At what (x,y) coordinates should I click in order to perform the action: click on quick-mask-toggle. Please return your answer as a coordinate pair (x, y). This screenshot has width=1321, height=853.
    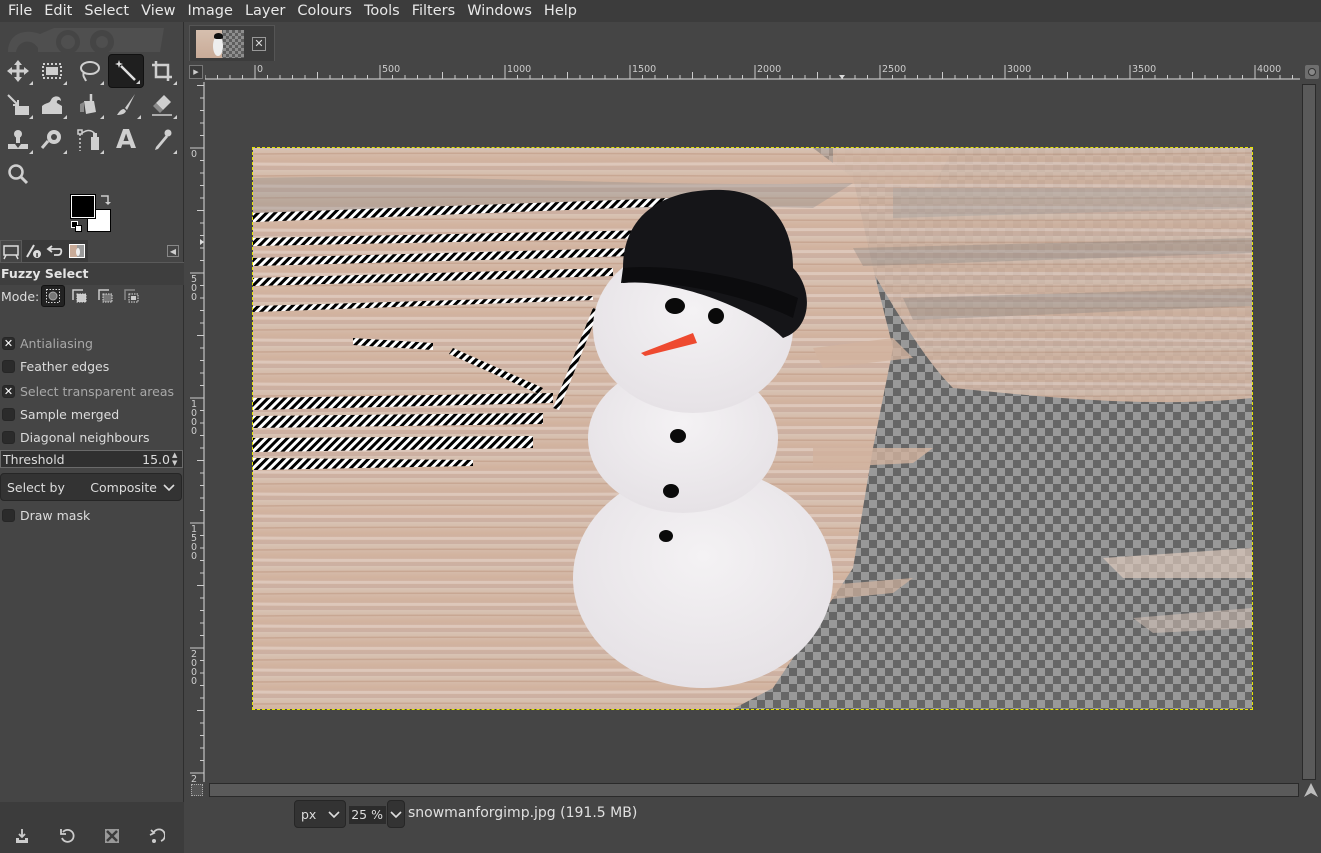
    Looking at the image, I should click on (197, 790).